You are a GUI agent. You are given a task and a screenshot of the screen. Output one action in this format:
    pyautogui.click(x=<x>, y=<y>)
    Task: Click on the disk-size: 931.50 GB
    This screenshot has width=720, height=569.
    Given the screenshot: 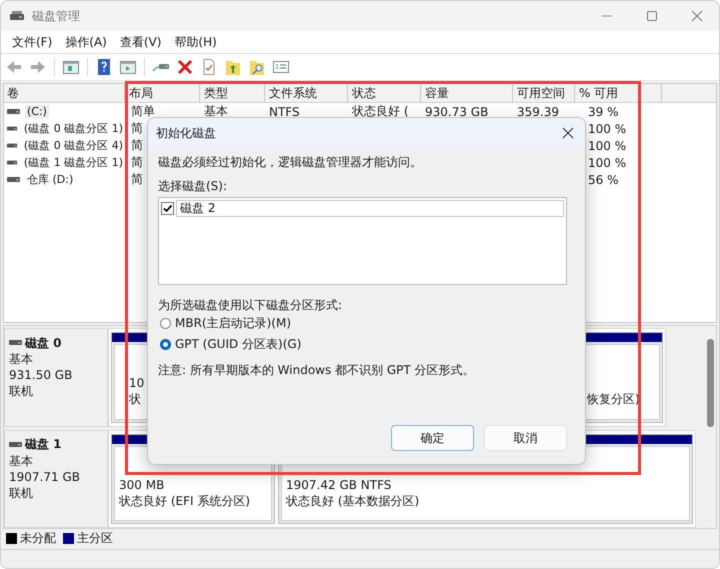 What is the action you would take?
    pyautogui.click(x=41, y=375)
    